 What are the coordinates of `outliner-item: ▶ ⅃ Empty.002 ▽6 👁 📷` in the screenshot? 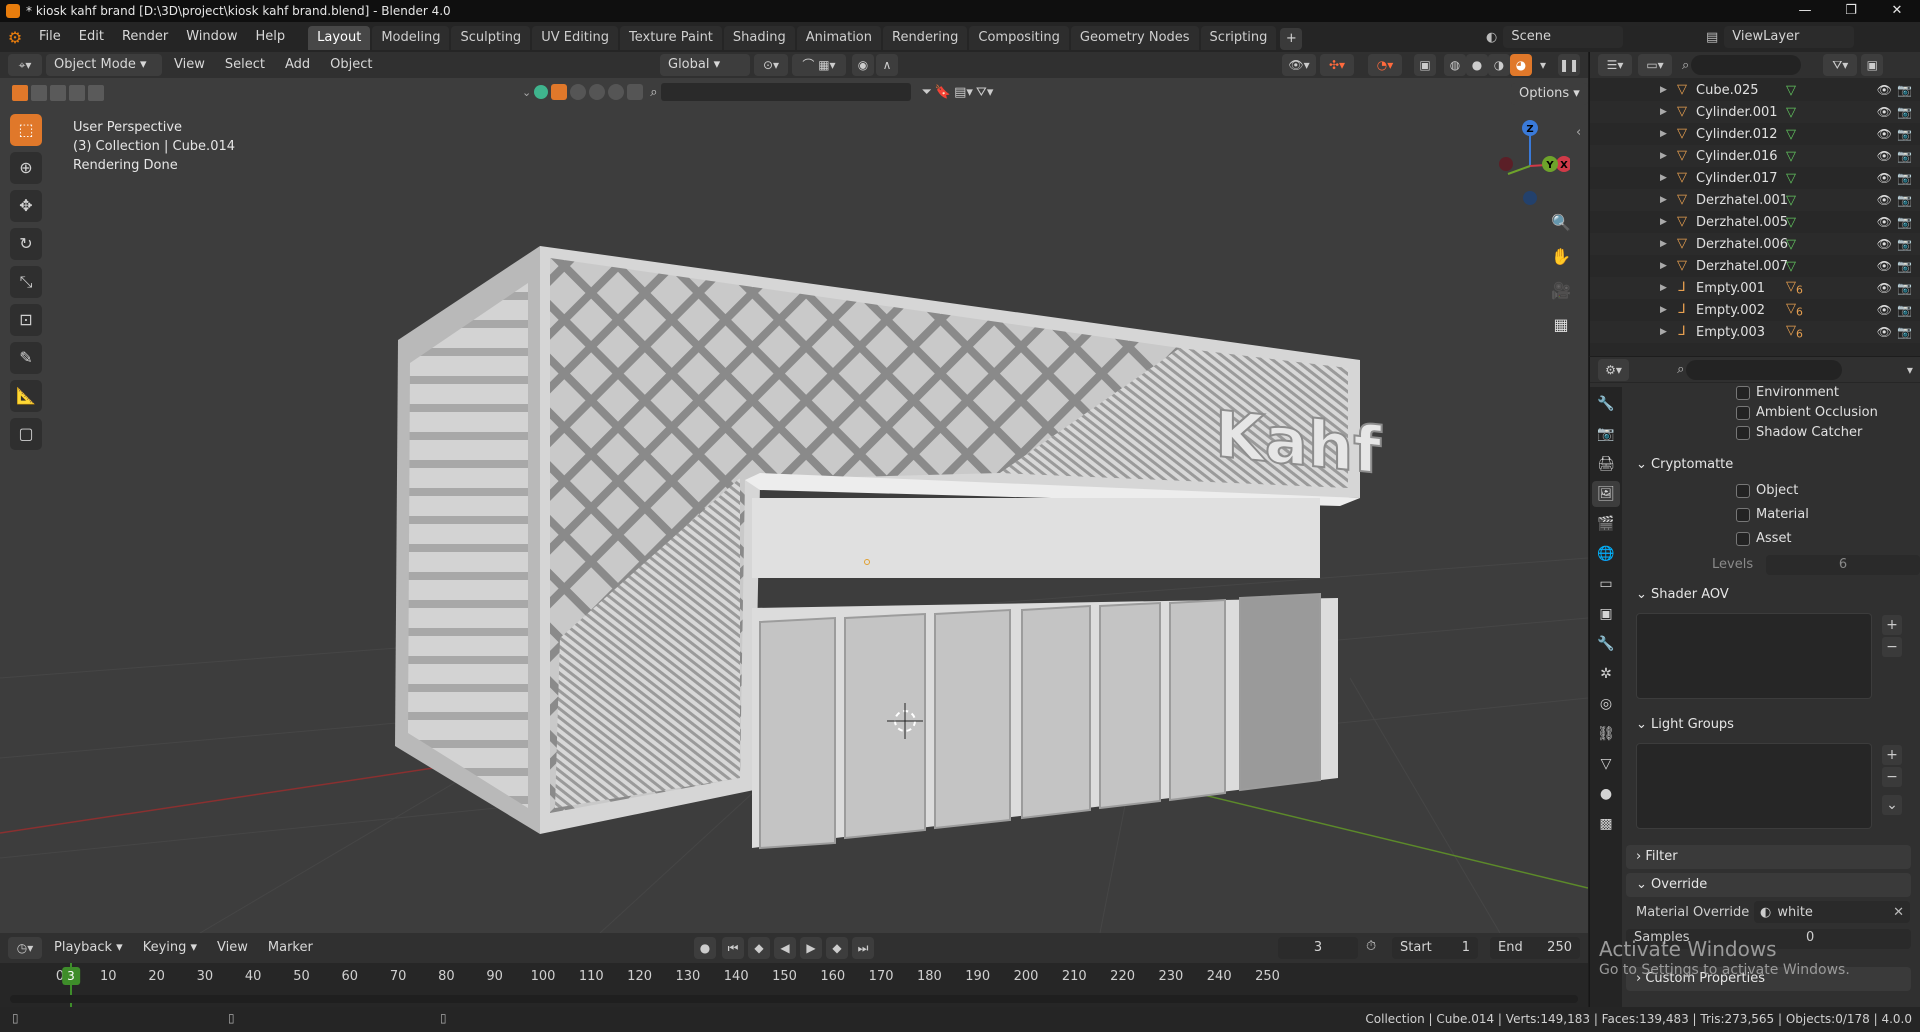 It's located at (1755, 310).